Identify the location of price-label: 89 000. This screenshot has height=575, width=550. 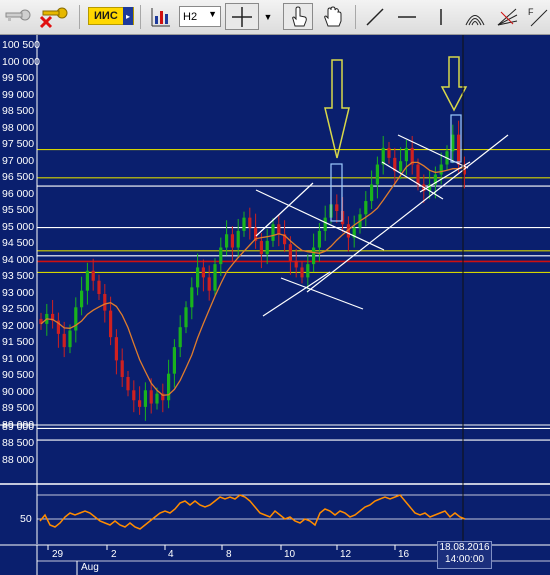
(18, 427).